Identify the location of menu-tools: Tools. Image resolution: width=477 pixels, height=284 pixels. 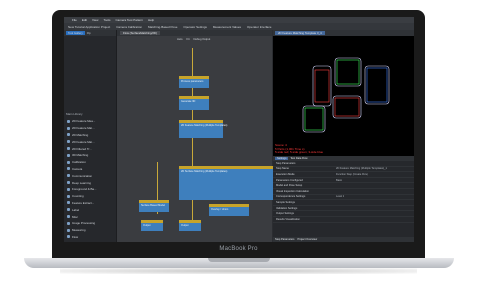
(106, 20).